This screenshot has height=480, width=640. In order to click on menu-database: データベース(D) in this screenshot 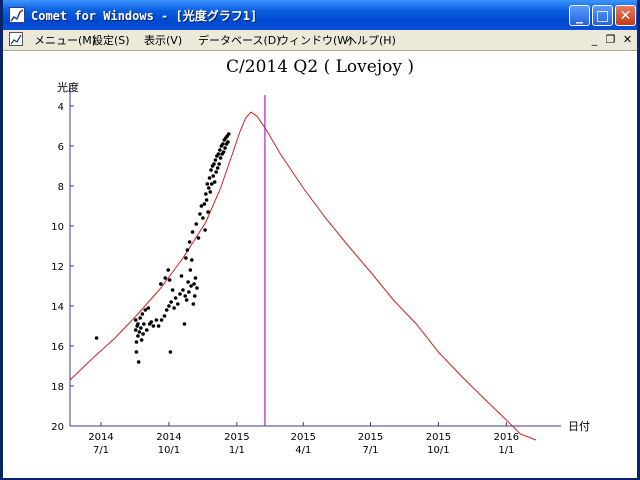, I will do `click(239, 40)`.